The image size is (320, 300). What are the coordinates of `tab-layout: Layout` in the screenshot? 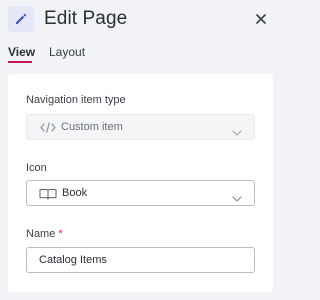 It's located at (67, 52).